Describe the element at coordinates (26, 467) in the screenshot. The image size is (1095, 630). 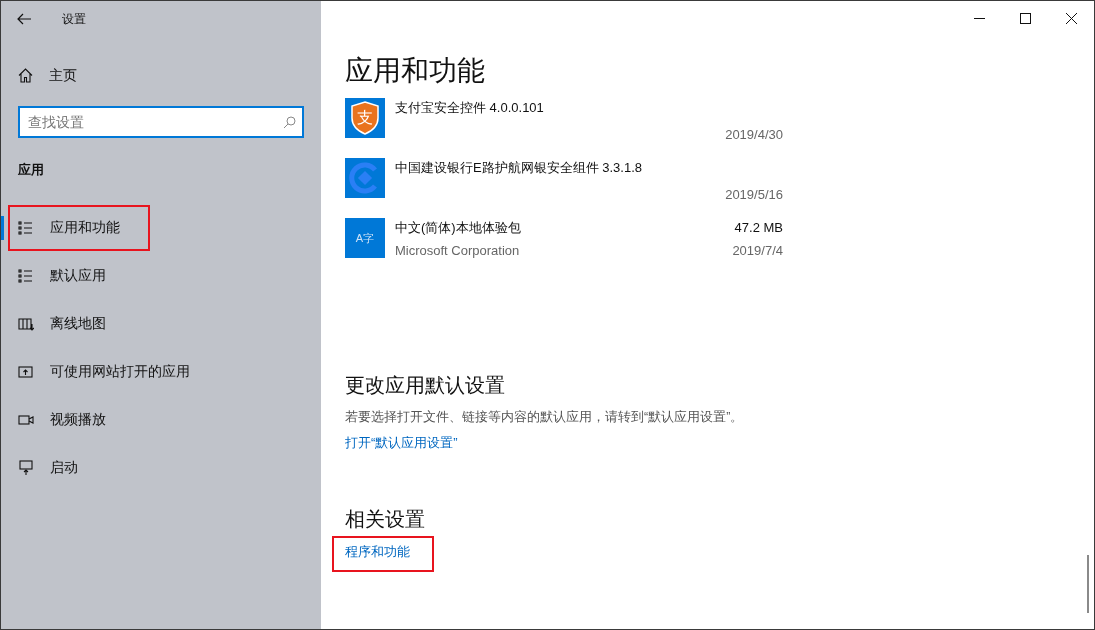
I see `monitor-arrow-icon` at that location.